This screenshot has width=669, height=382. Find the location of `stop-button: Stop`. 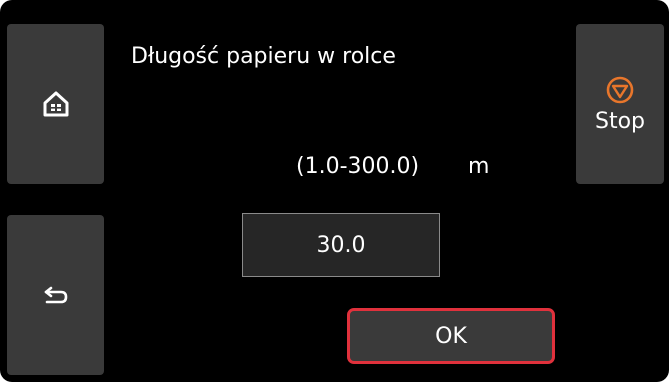

stop-button: Stop is located at coordinates (620, 104).